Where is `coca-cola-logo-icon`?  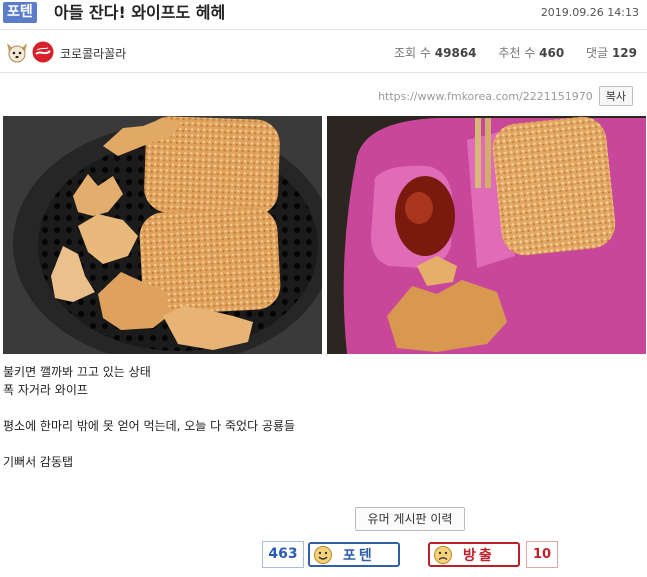
coca-cola-logo-icon is located at coordinates (43, 52).